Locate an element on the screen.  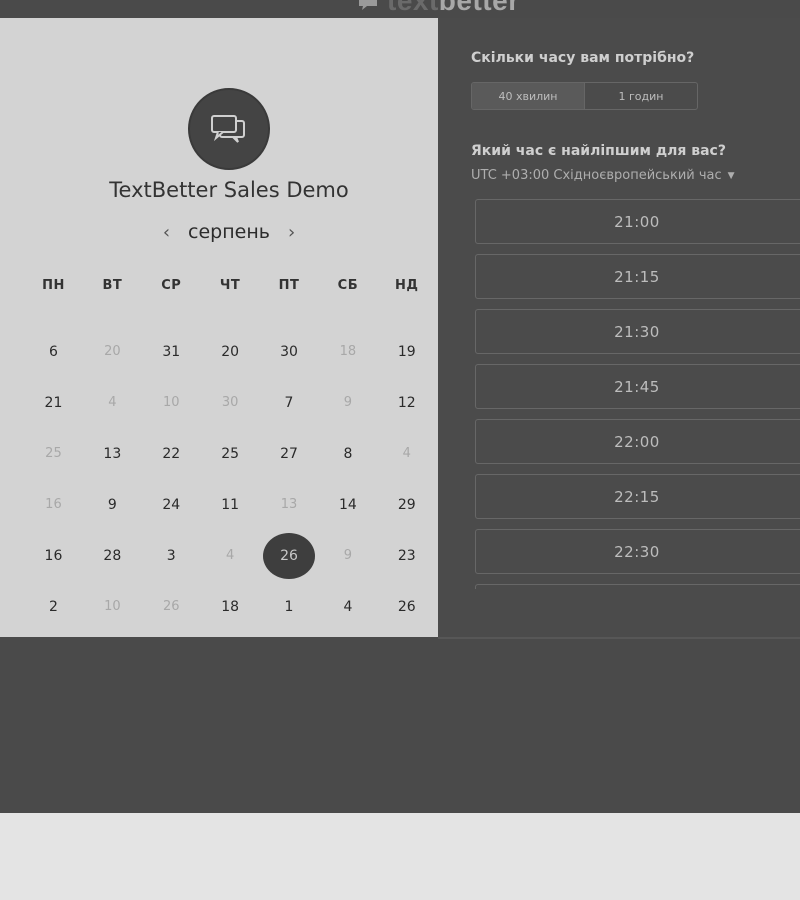
weekday-header: ПН ВТ СР ЧТ ПТ СБ НД is located at coordinates (230, 285).